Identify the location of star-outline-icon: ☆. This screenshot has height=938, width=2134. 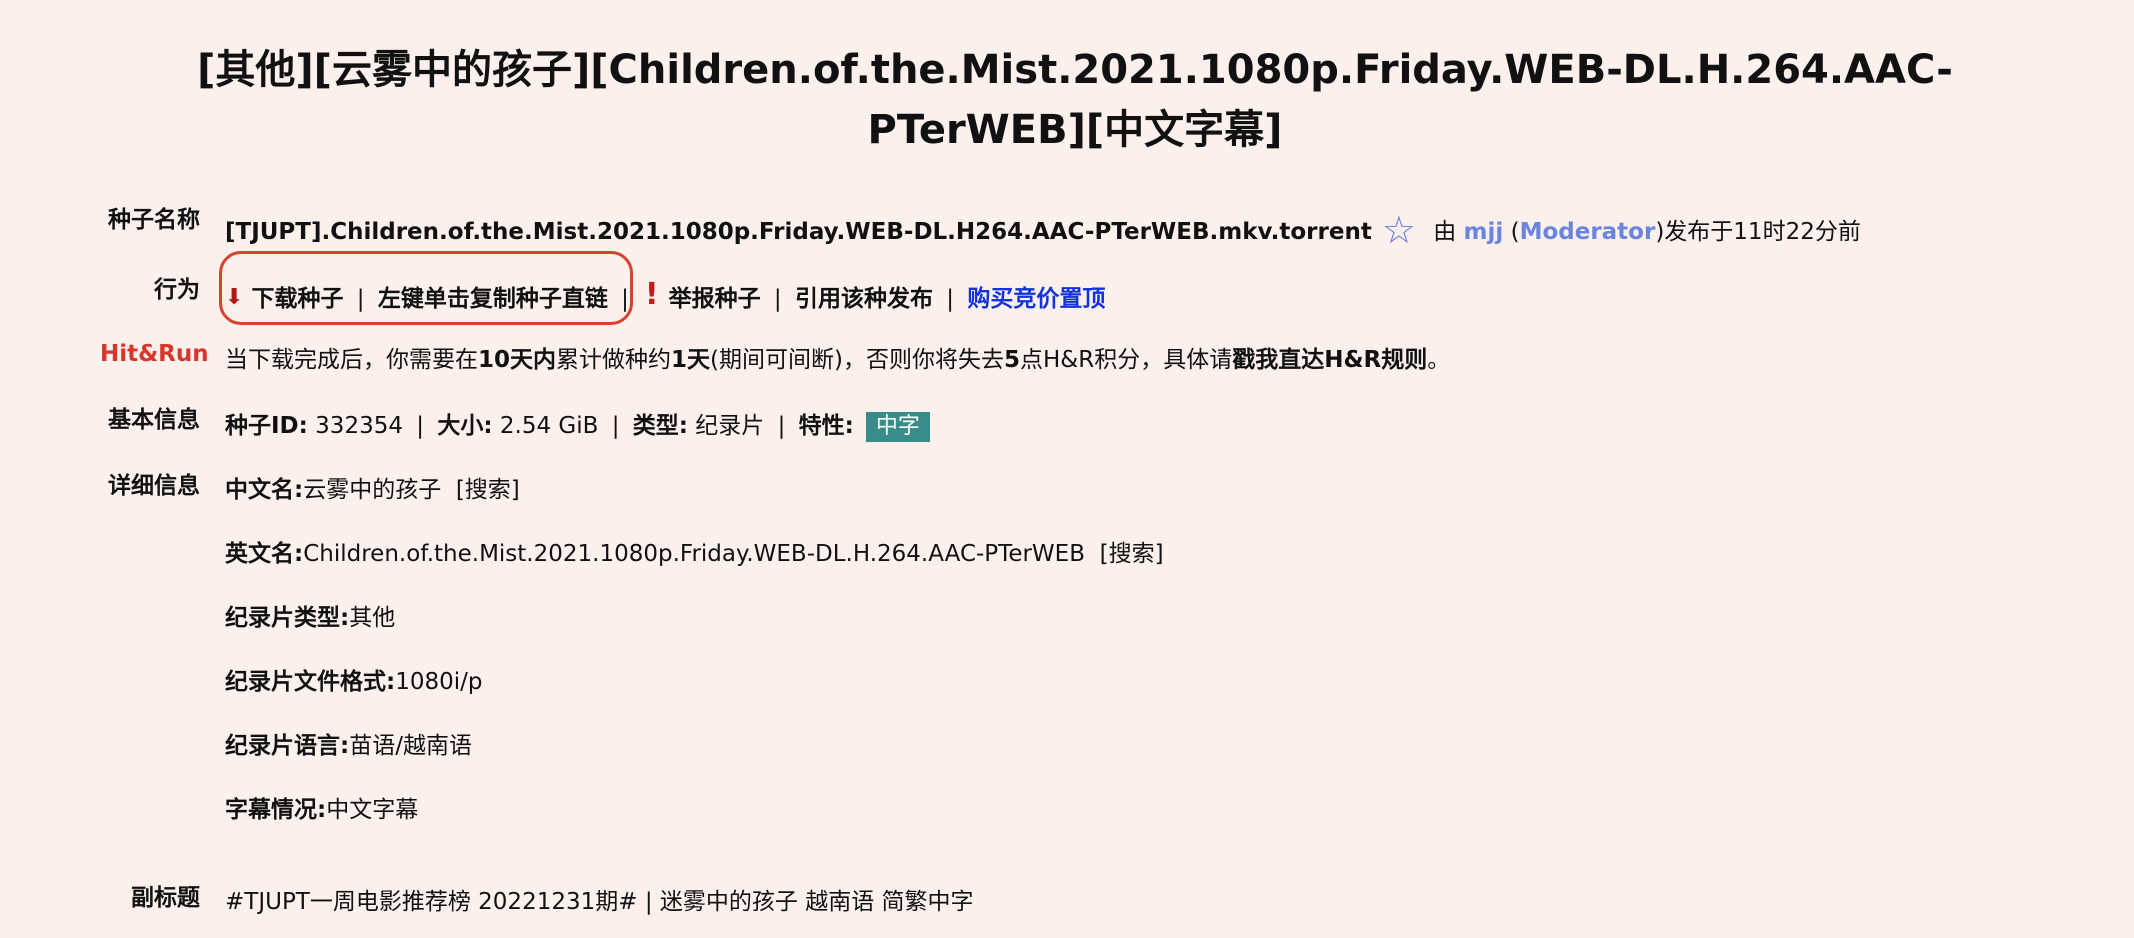
(1399, 230).